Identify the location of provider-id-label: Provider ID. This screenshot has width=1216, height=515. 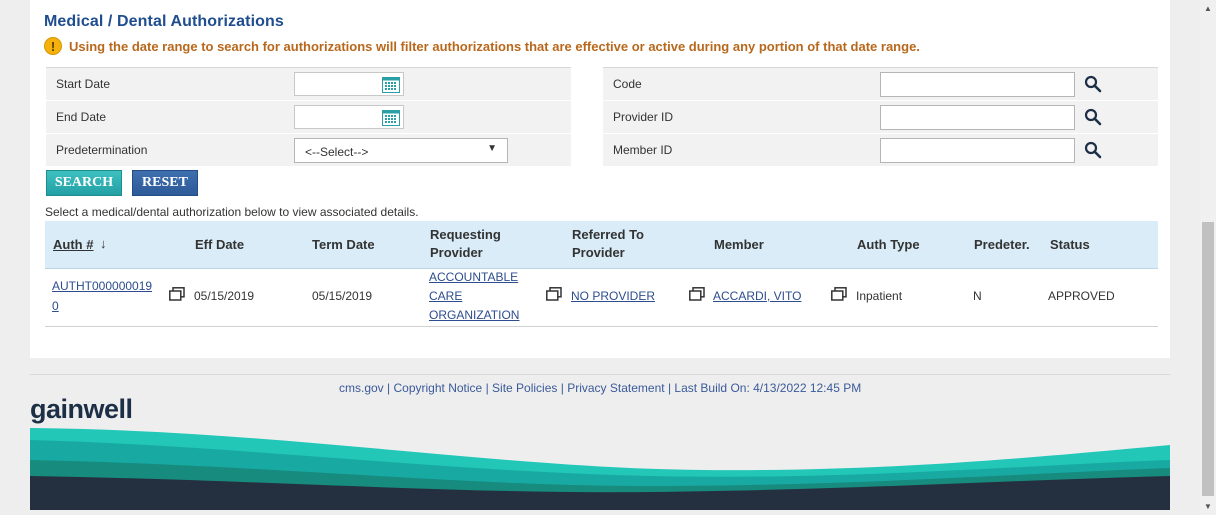
(643, 117).